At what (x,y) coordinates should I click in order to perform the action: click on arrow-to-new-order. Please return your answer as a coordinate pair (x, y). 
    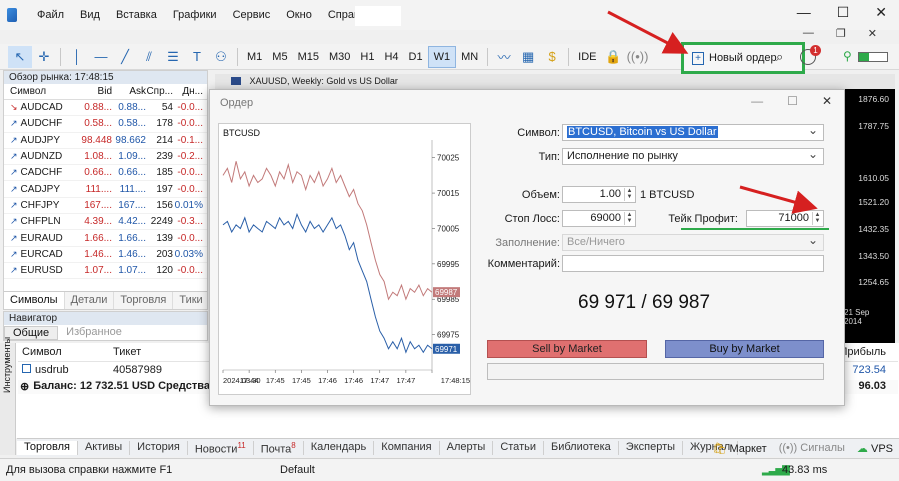
    Looking at the image, I should click on (648, 32).